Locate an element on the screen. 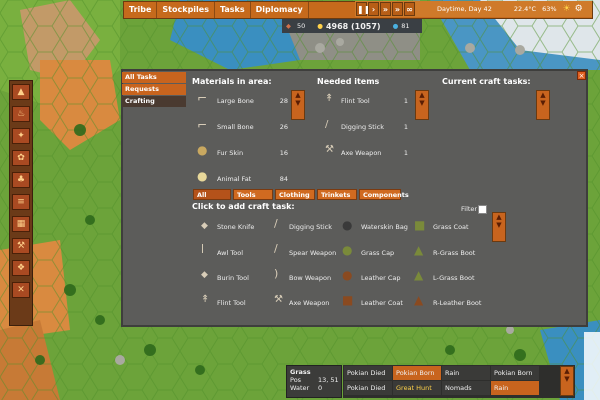 The image size is (600, 400). fire-icon: ♨ is located at coordinates (21, 114).